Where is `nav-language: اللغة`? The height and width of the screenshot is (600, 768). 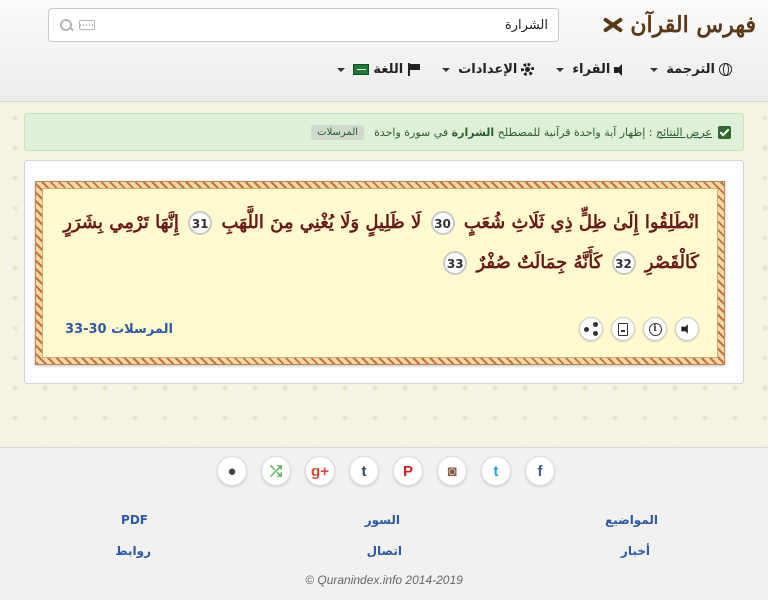 nav-language: اللغة is located at coordinates (379, 69).